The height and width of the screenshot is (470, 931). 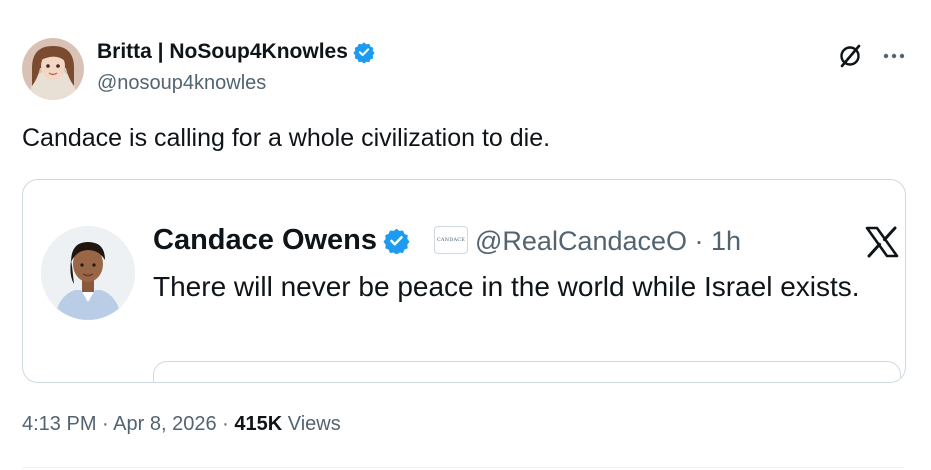 What do you see at coordinates (608, 241) in the screenshot?
I see `screenshot-handle-time: @RealCandaceO · 1h` at bounding box center [608, 241].